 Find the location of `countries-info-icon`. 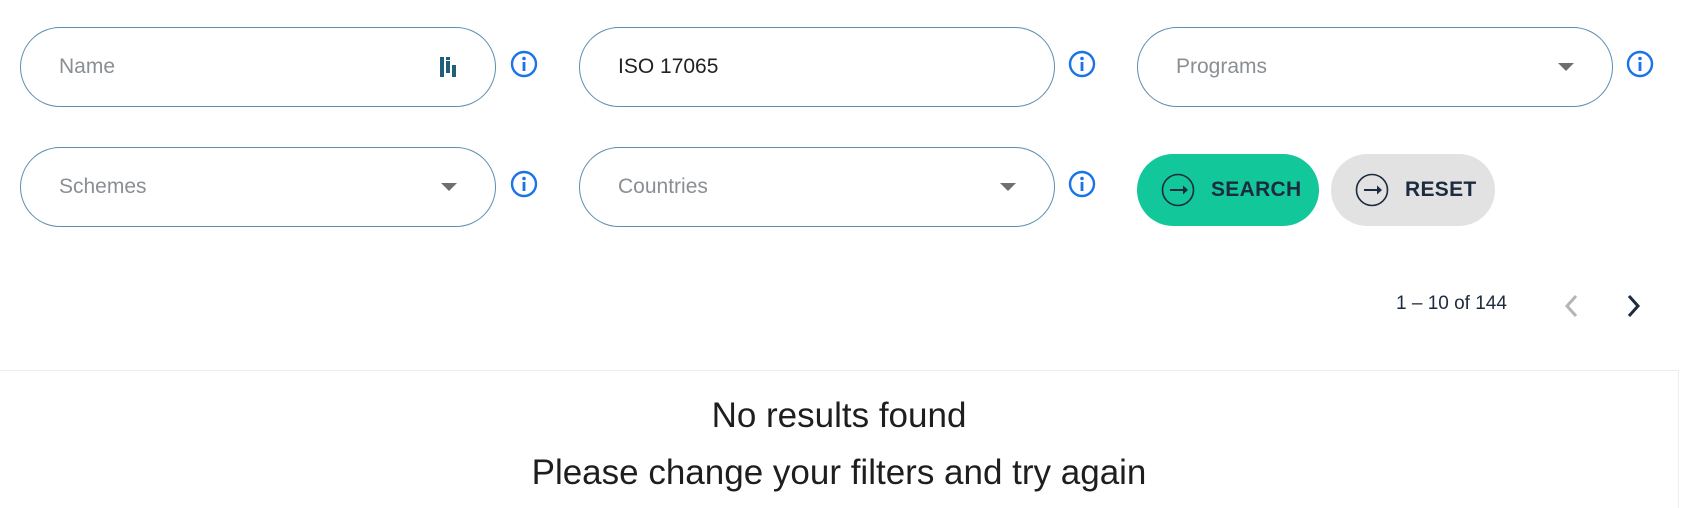

countries-info-icon is located at coordinates (1082, 184).